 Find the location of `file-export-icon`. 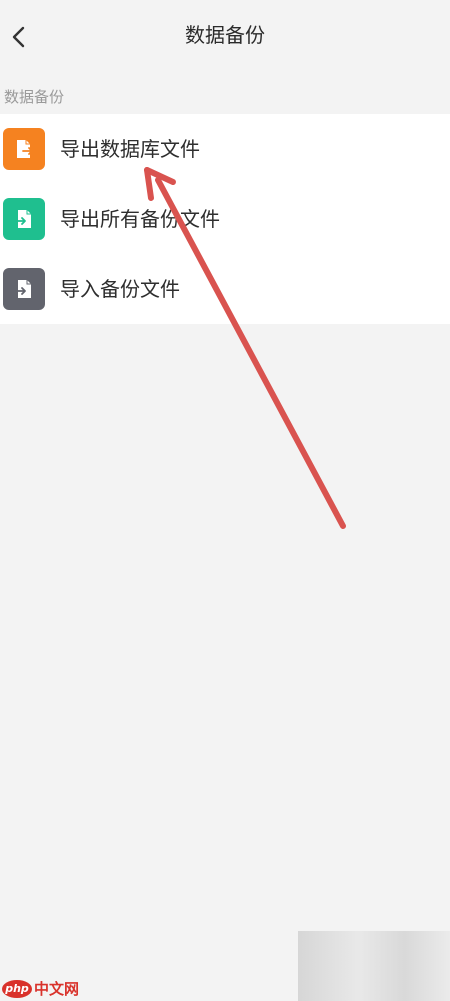

file-export-icon is located at coordinates (24, 149).